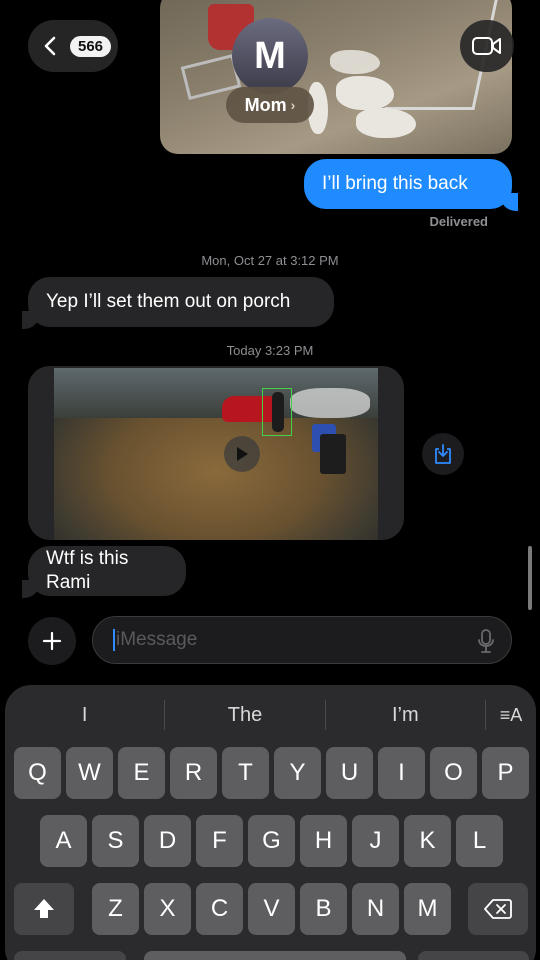 The height and width of the screenshot is (960, 540). Describe the element at coordinates (63, 841) in the screenshot. I see `key-a: A` at that location.